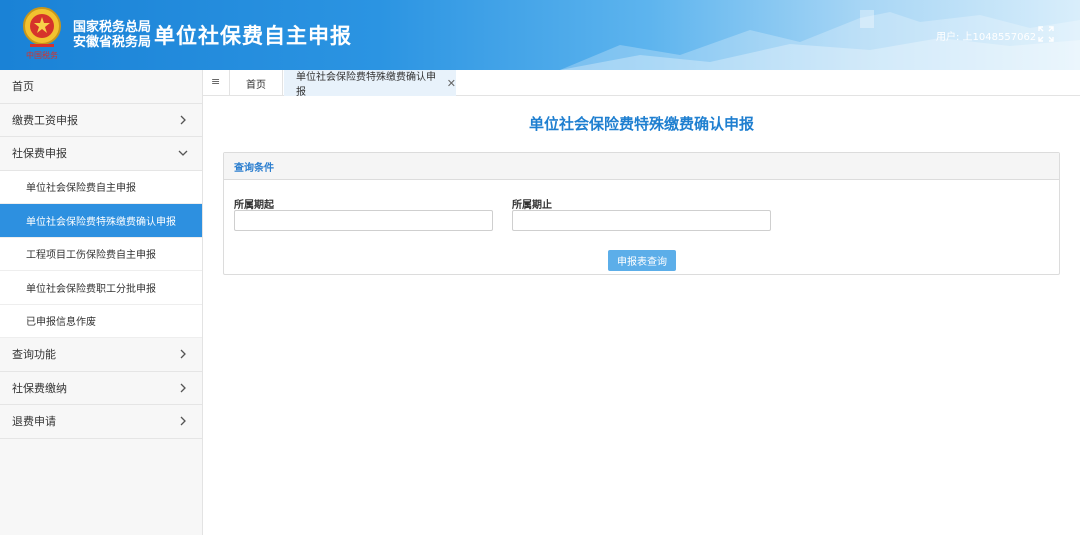 The image size is (1080, 535). Describe the element at coordinates (101, 154) in the screenshot. I see `sidebar-item-social-security-declaration: 社保费申报` at that location.